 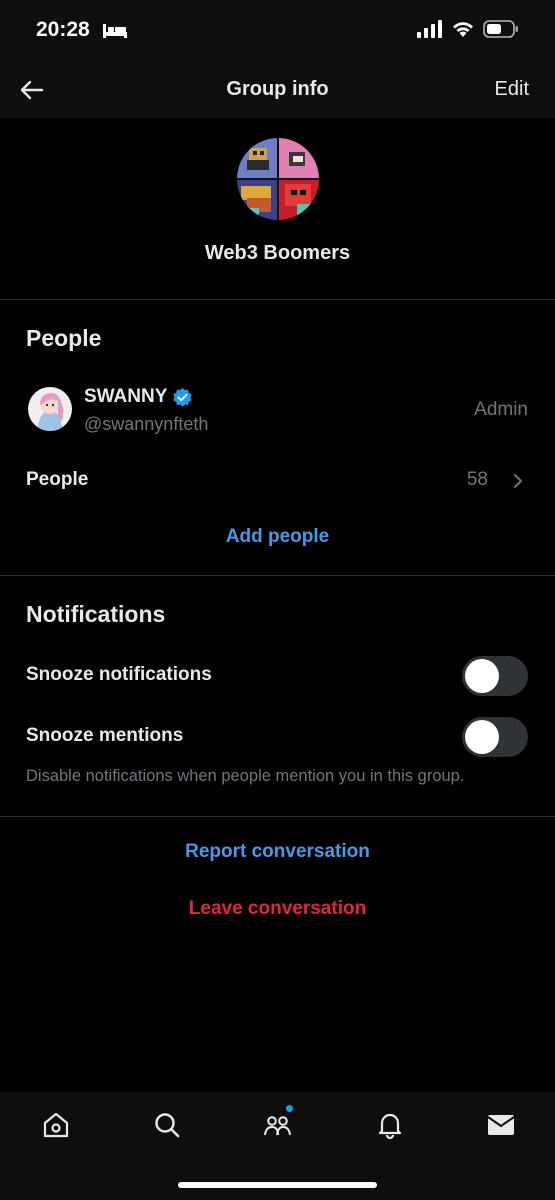 What do you see at coordinates (64, 338) in the screenshot?
I see `people-section-title: People` at bounding box center [64, 338].